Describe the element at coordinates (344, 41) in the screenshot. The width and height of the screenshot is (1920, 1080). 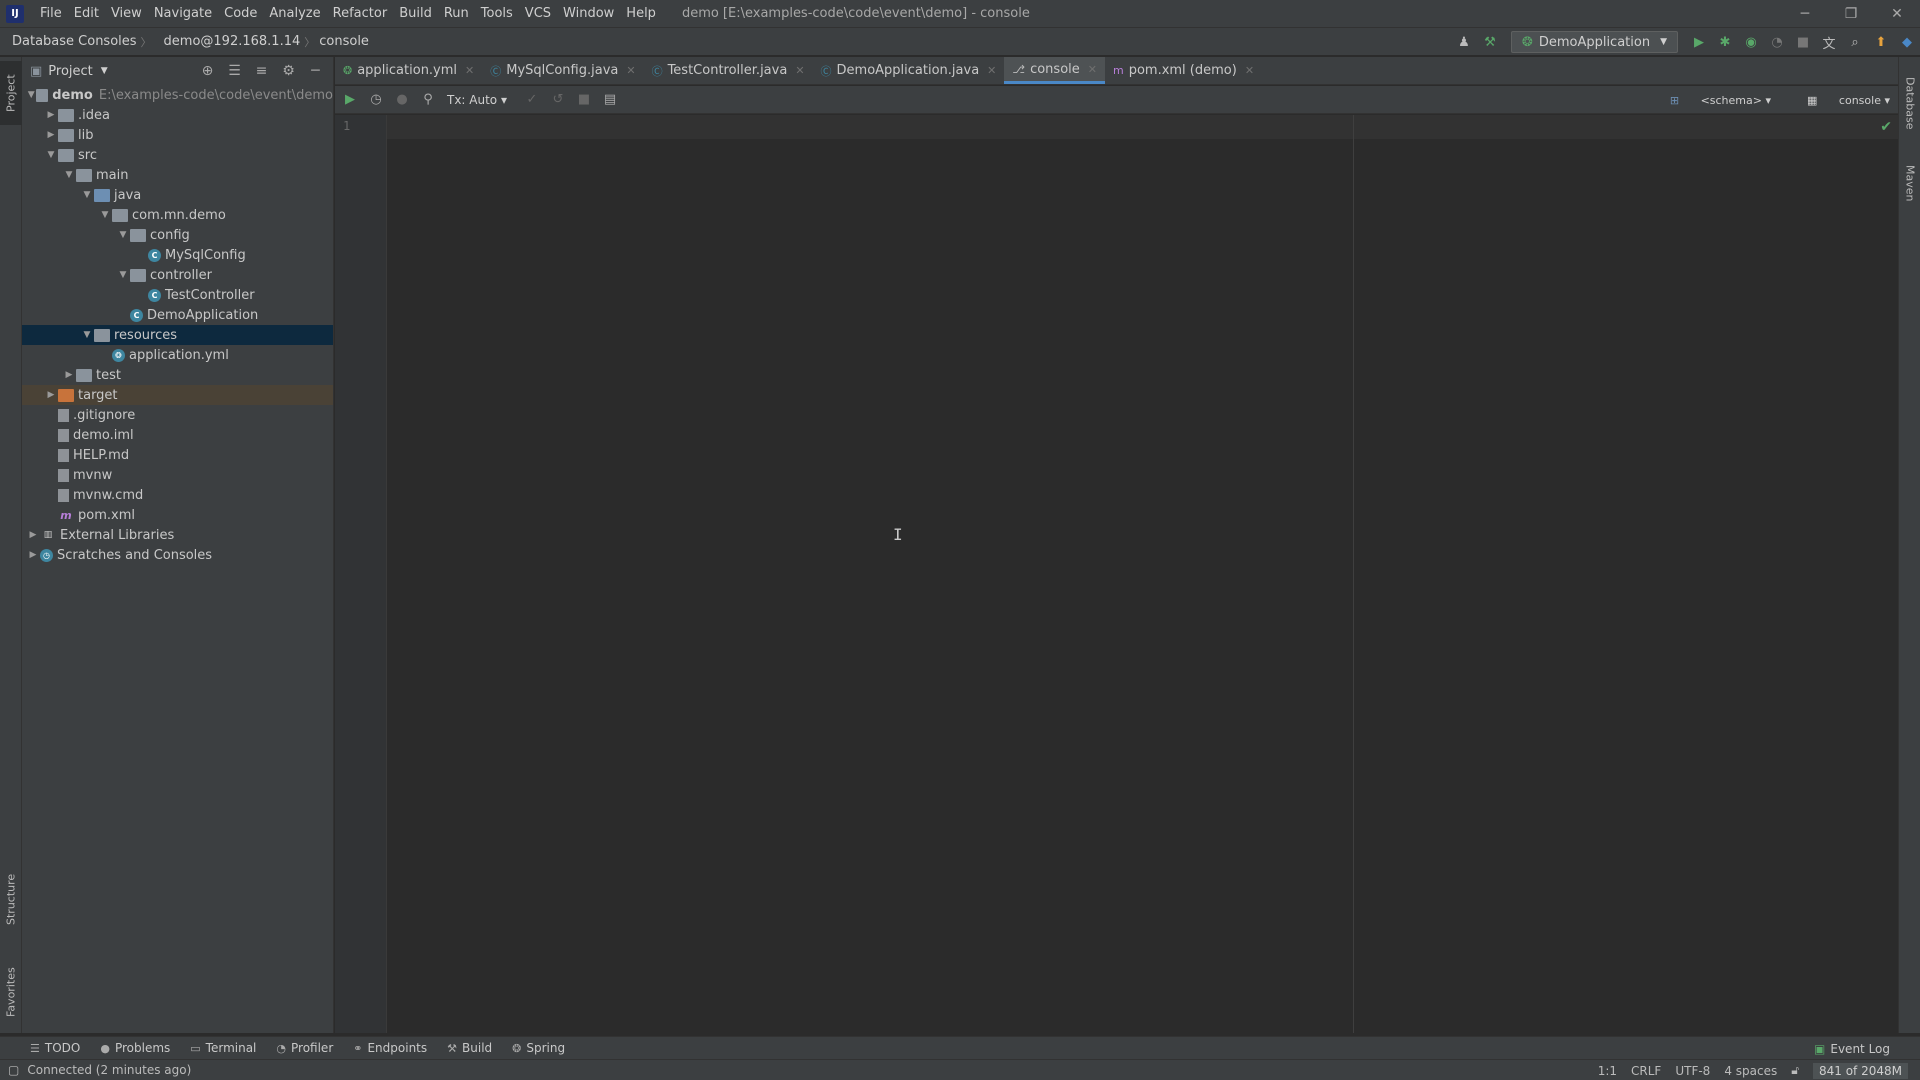
I see `breadcrumb-console: console` at that location.